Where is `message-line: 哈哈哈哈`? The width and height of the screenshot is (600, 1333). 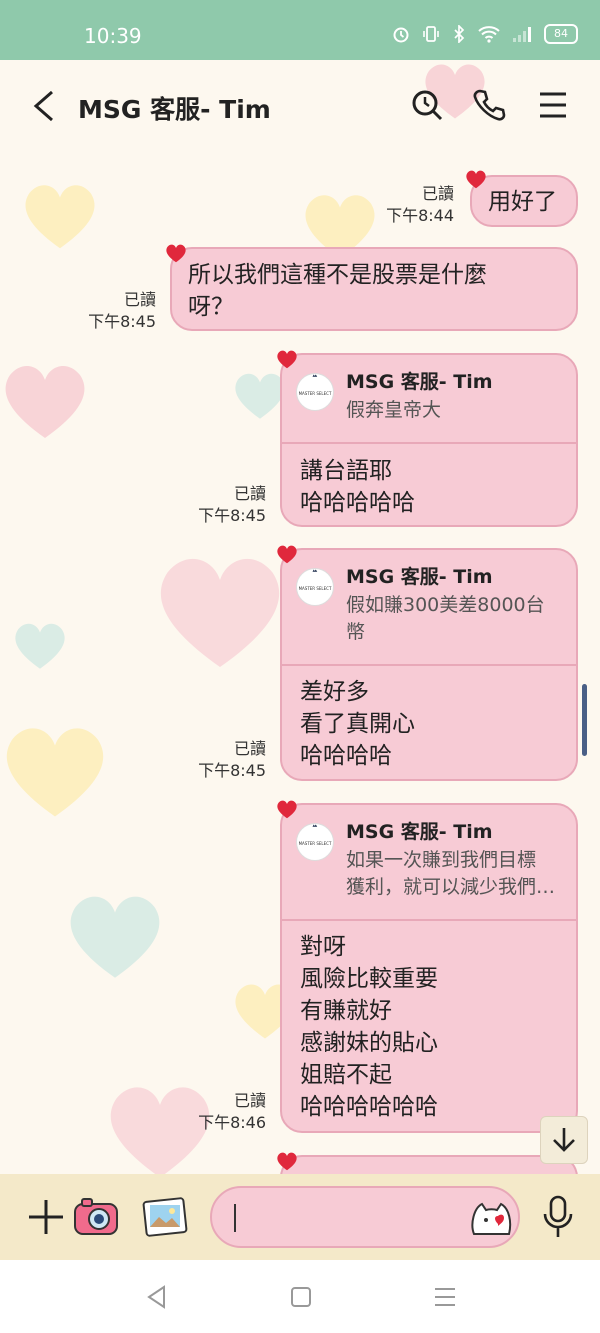 message-line: 哈哈哈哈 is located at coordinates (346, 756).